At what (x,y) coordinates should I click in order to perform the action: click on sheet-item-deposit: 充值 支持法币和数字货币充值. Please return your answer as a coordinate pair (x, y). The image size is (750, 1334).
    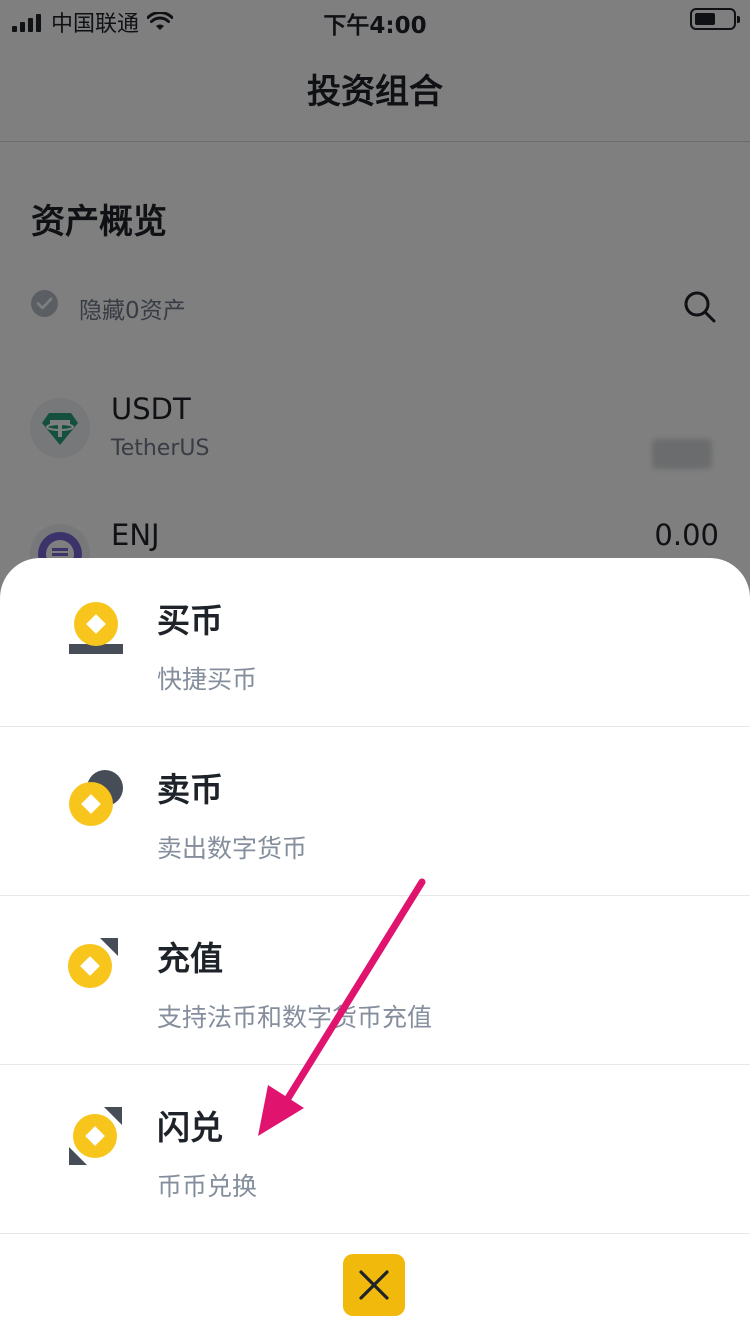
    Looking at the image, I should click on (375, 980).